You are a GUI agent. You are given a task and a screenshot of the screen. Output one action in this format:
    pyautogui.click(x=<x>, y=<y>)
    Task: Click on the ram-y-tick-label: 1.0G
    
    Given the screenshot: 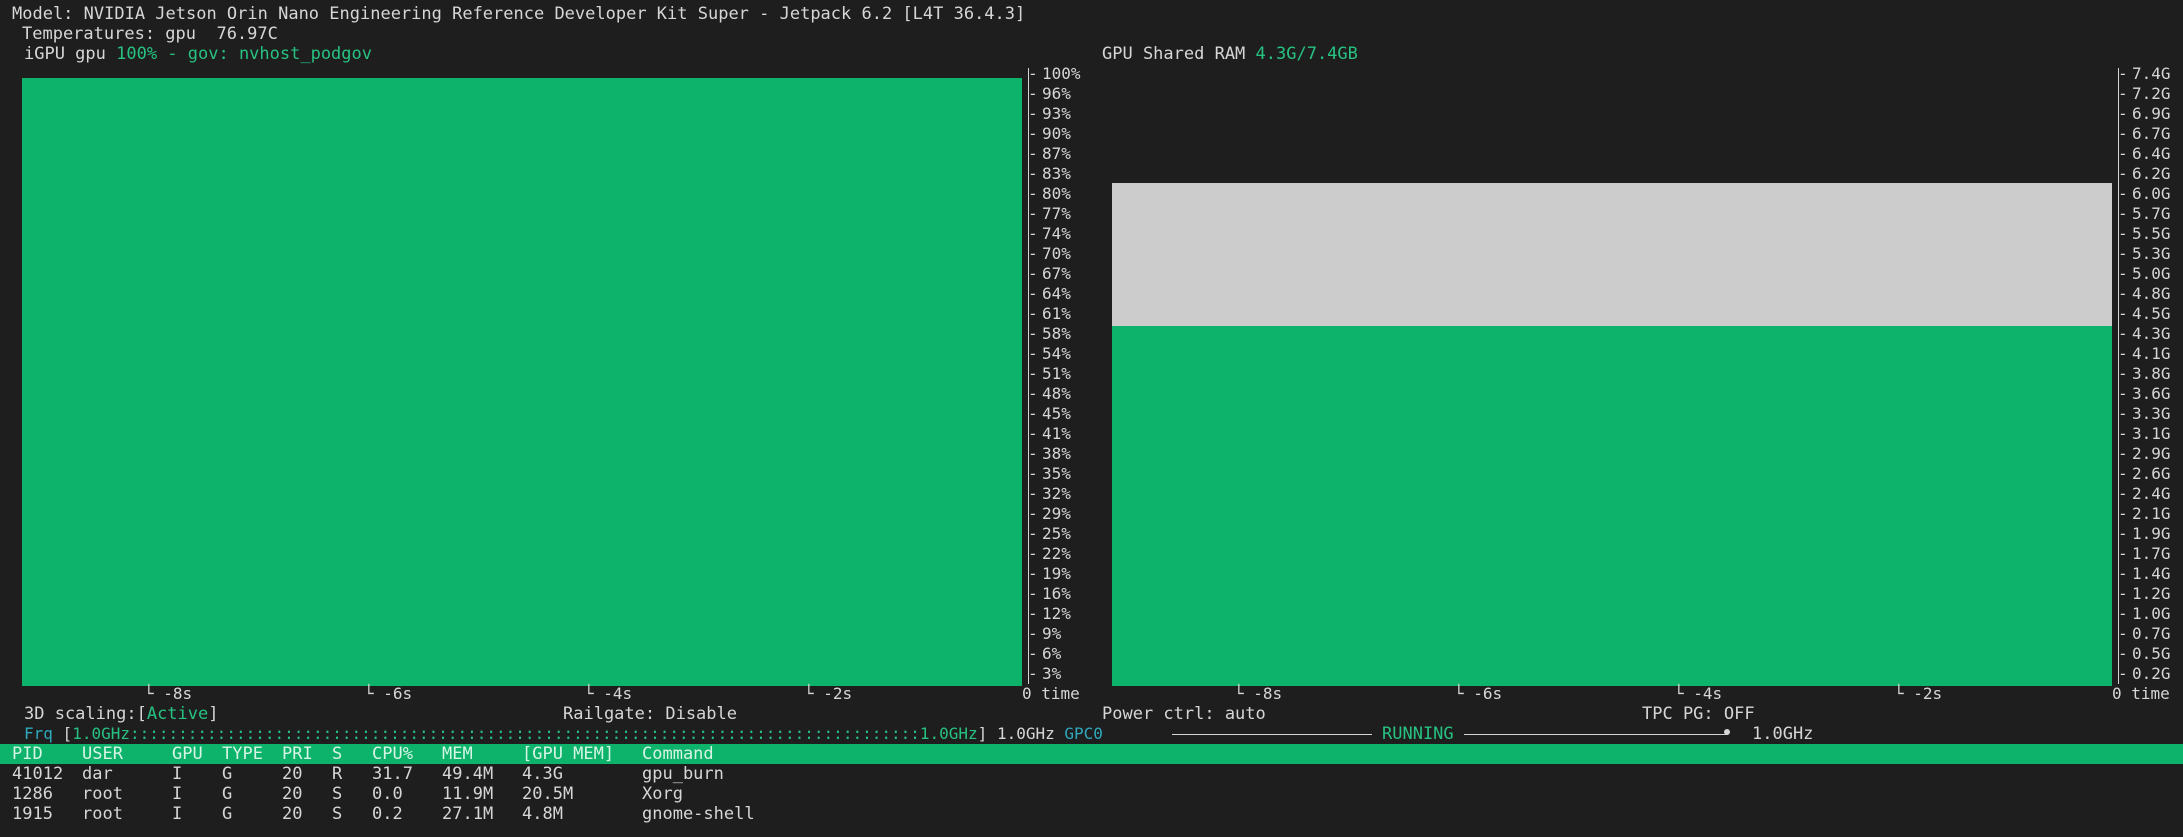 What is the action you would take?
    pyautogui.click(x=2151, y=613)
    